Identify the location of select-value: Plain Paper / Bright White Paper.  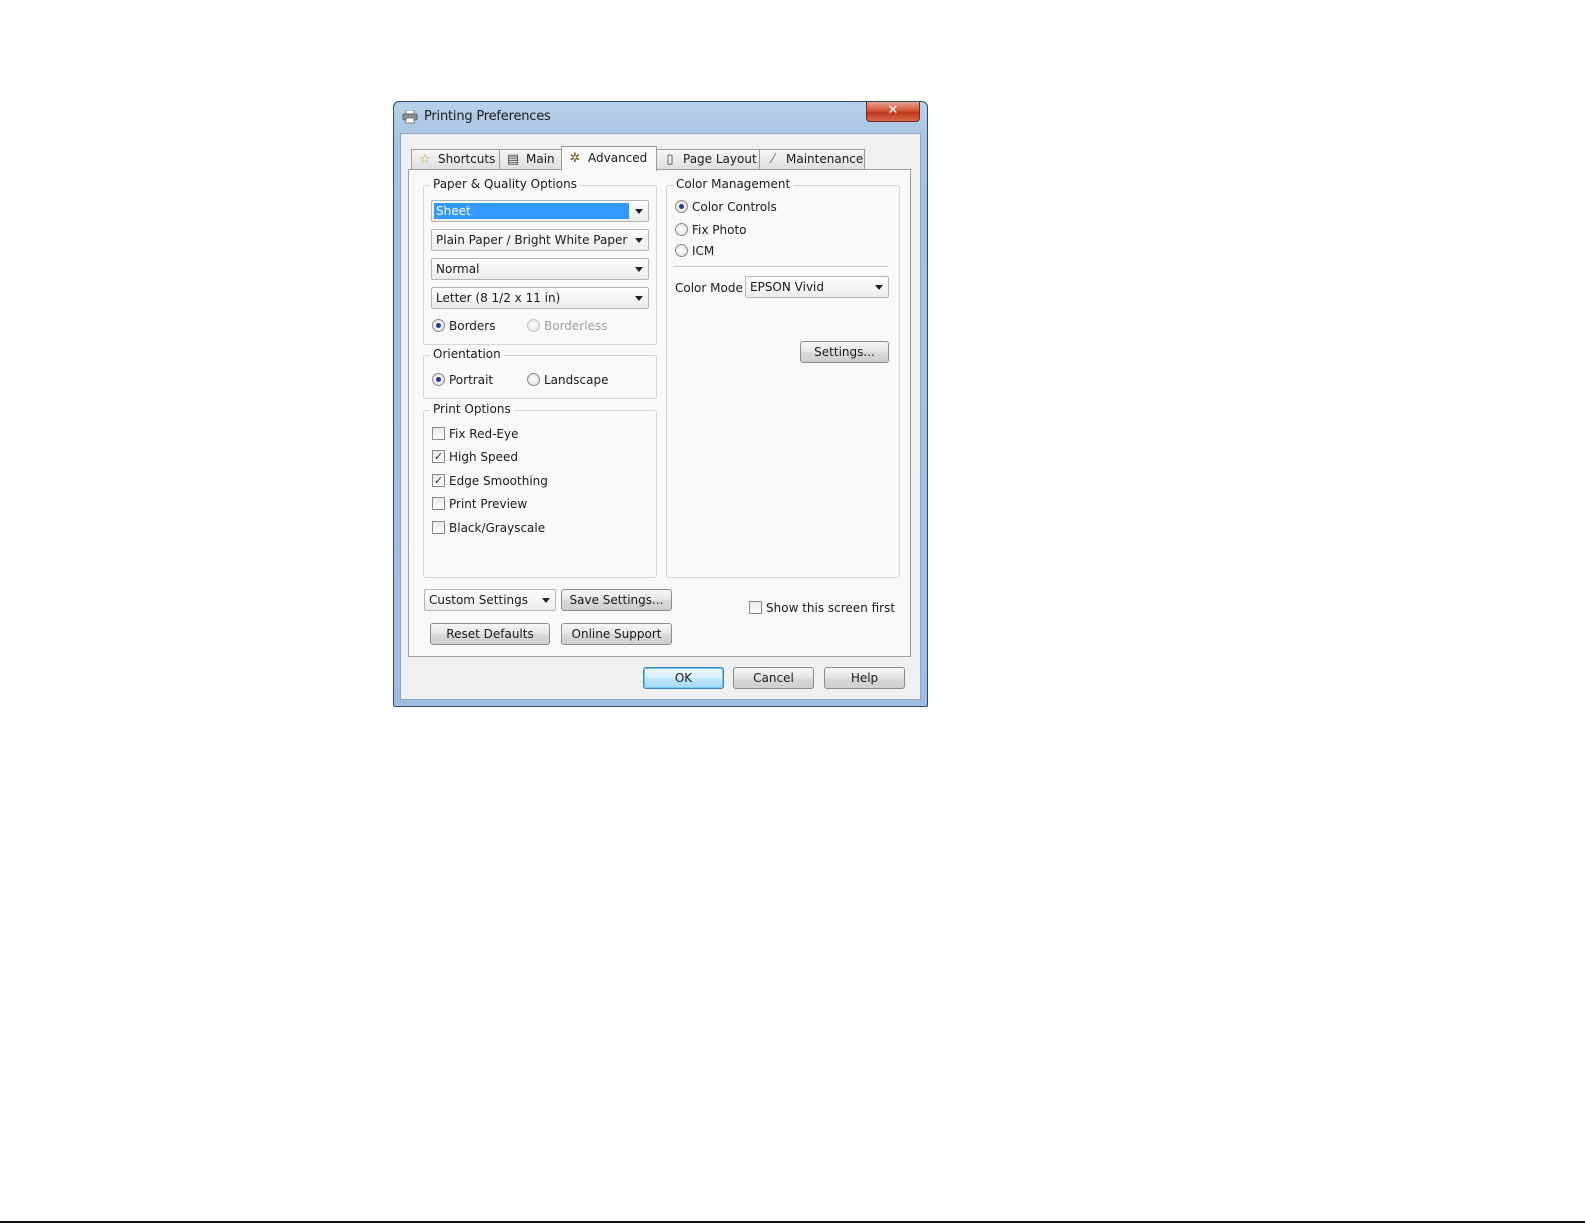
(532, 240).